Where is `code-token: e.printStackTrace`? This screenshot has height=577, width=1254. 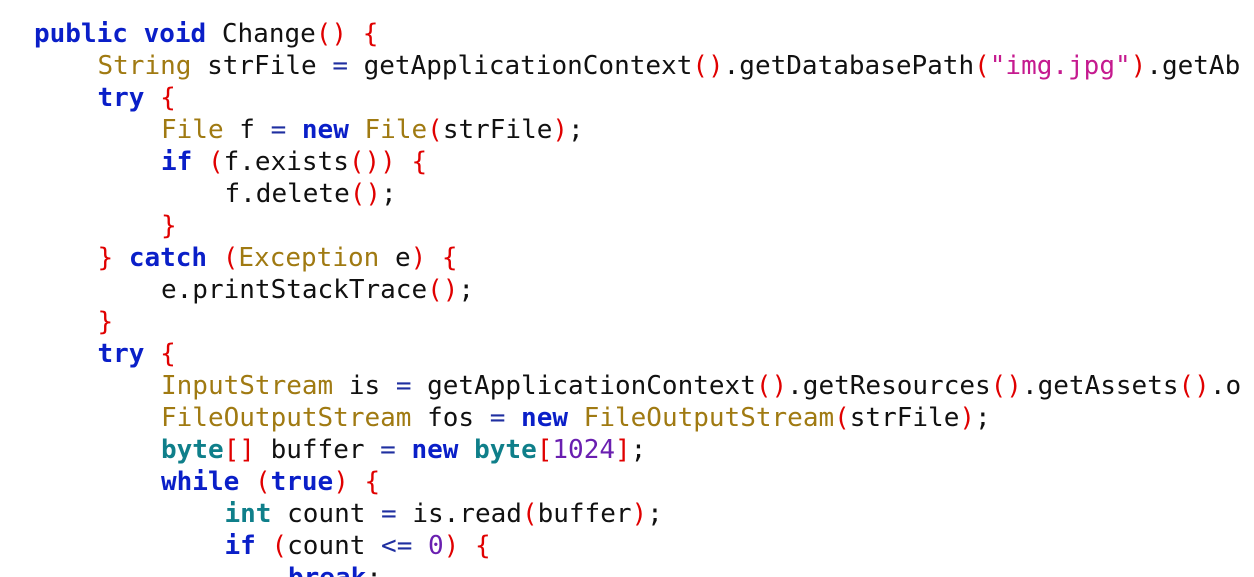
code-token: e.printStackTrace is located at coordinates (294, 290).